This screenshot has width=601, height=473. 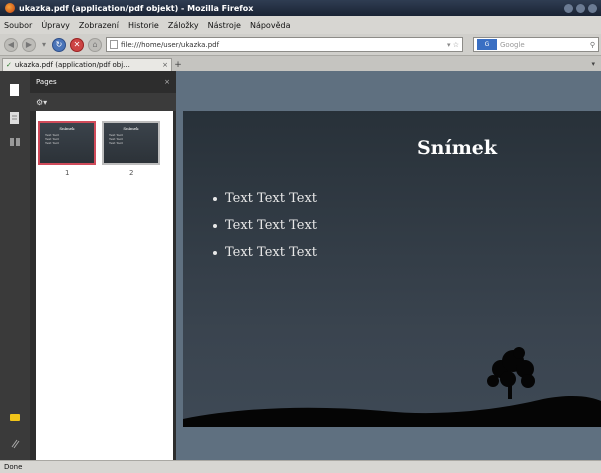 I want to click on home-button: ⌂, so click(x=95, y=44).